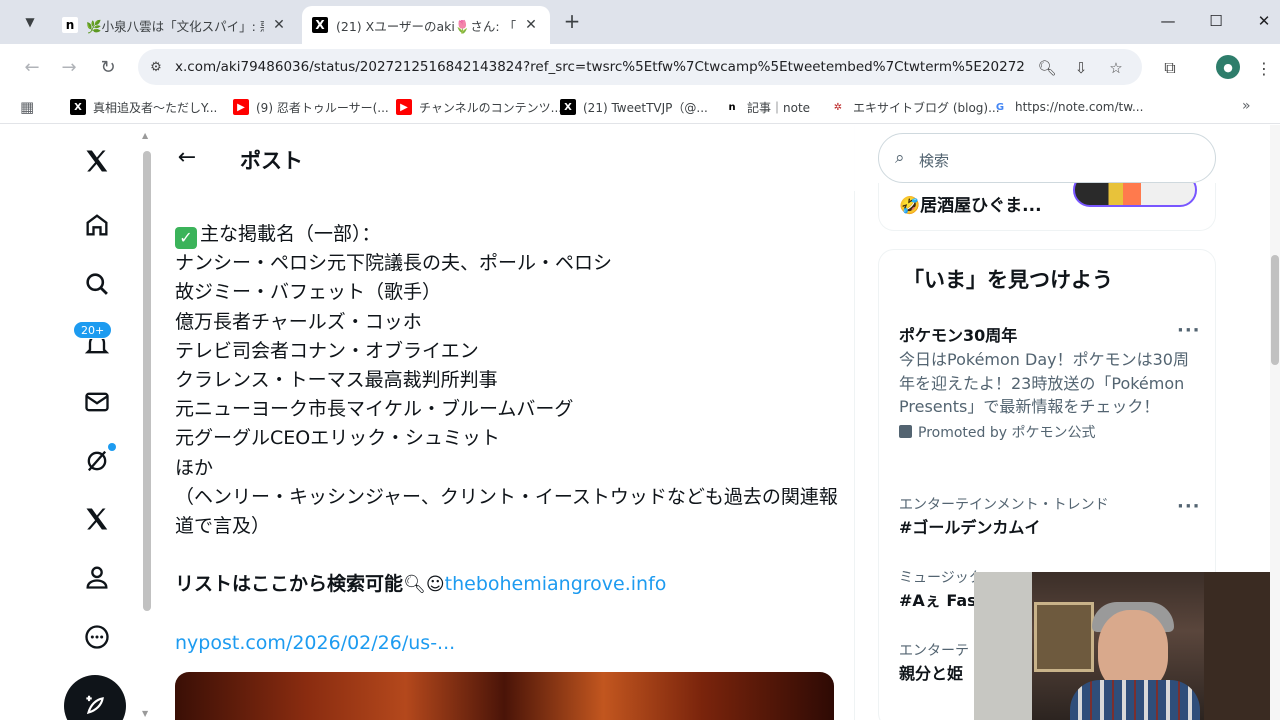 The image size is (1280, 720). I want to click on page-scrollbar, so click(1275, 422).